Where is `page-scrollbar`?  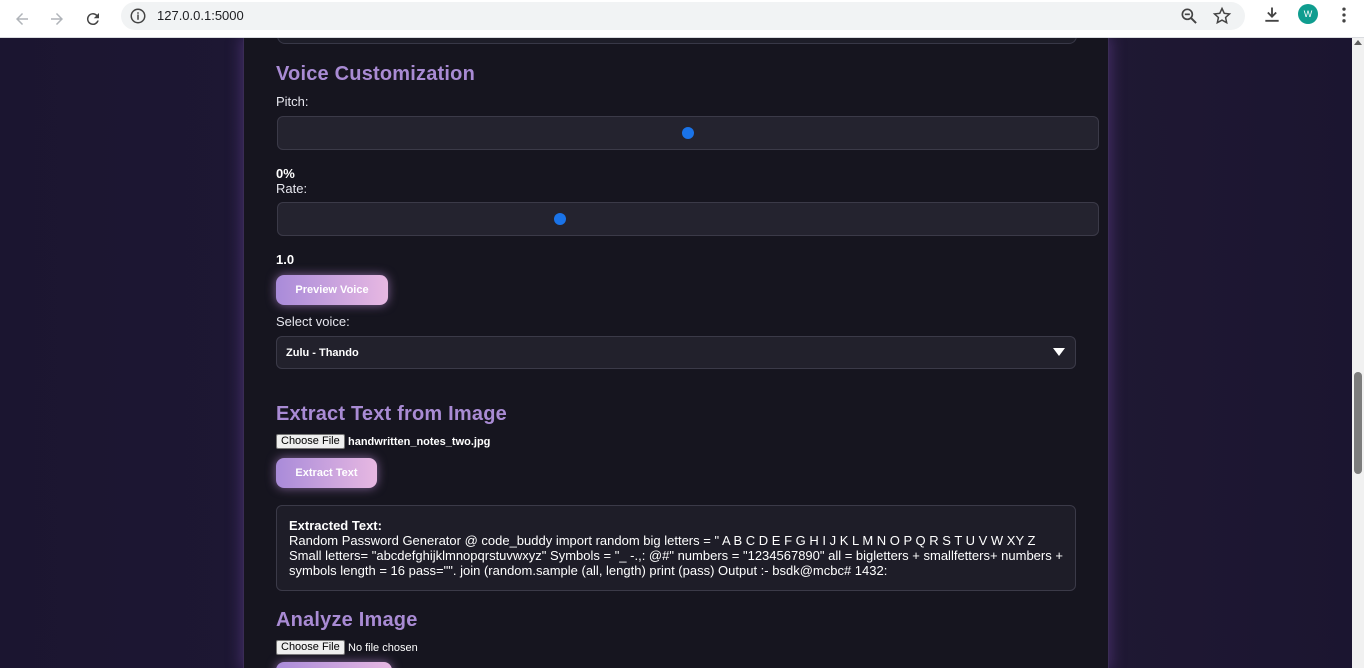
page-scrollbar is located at coordinates (1358, 353).